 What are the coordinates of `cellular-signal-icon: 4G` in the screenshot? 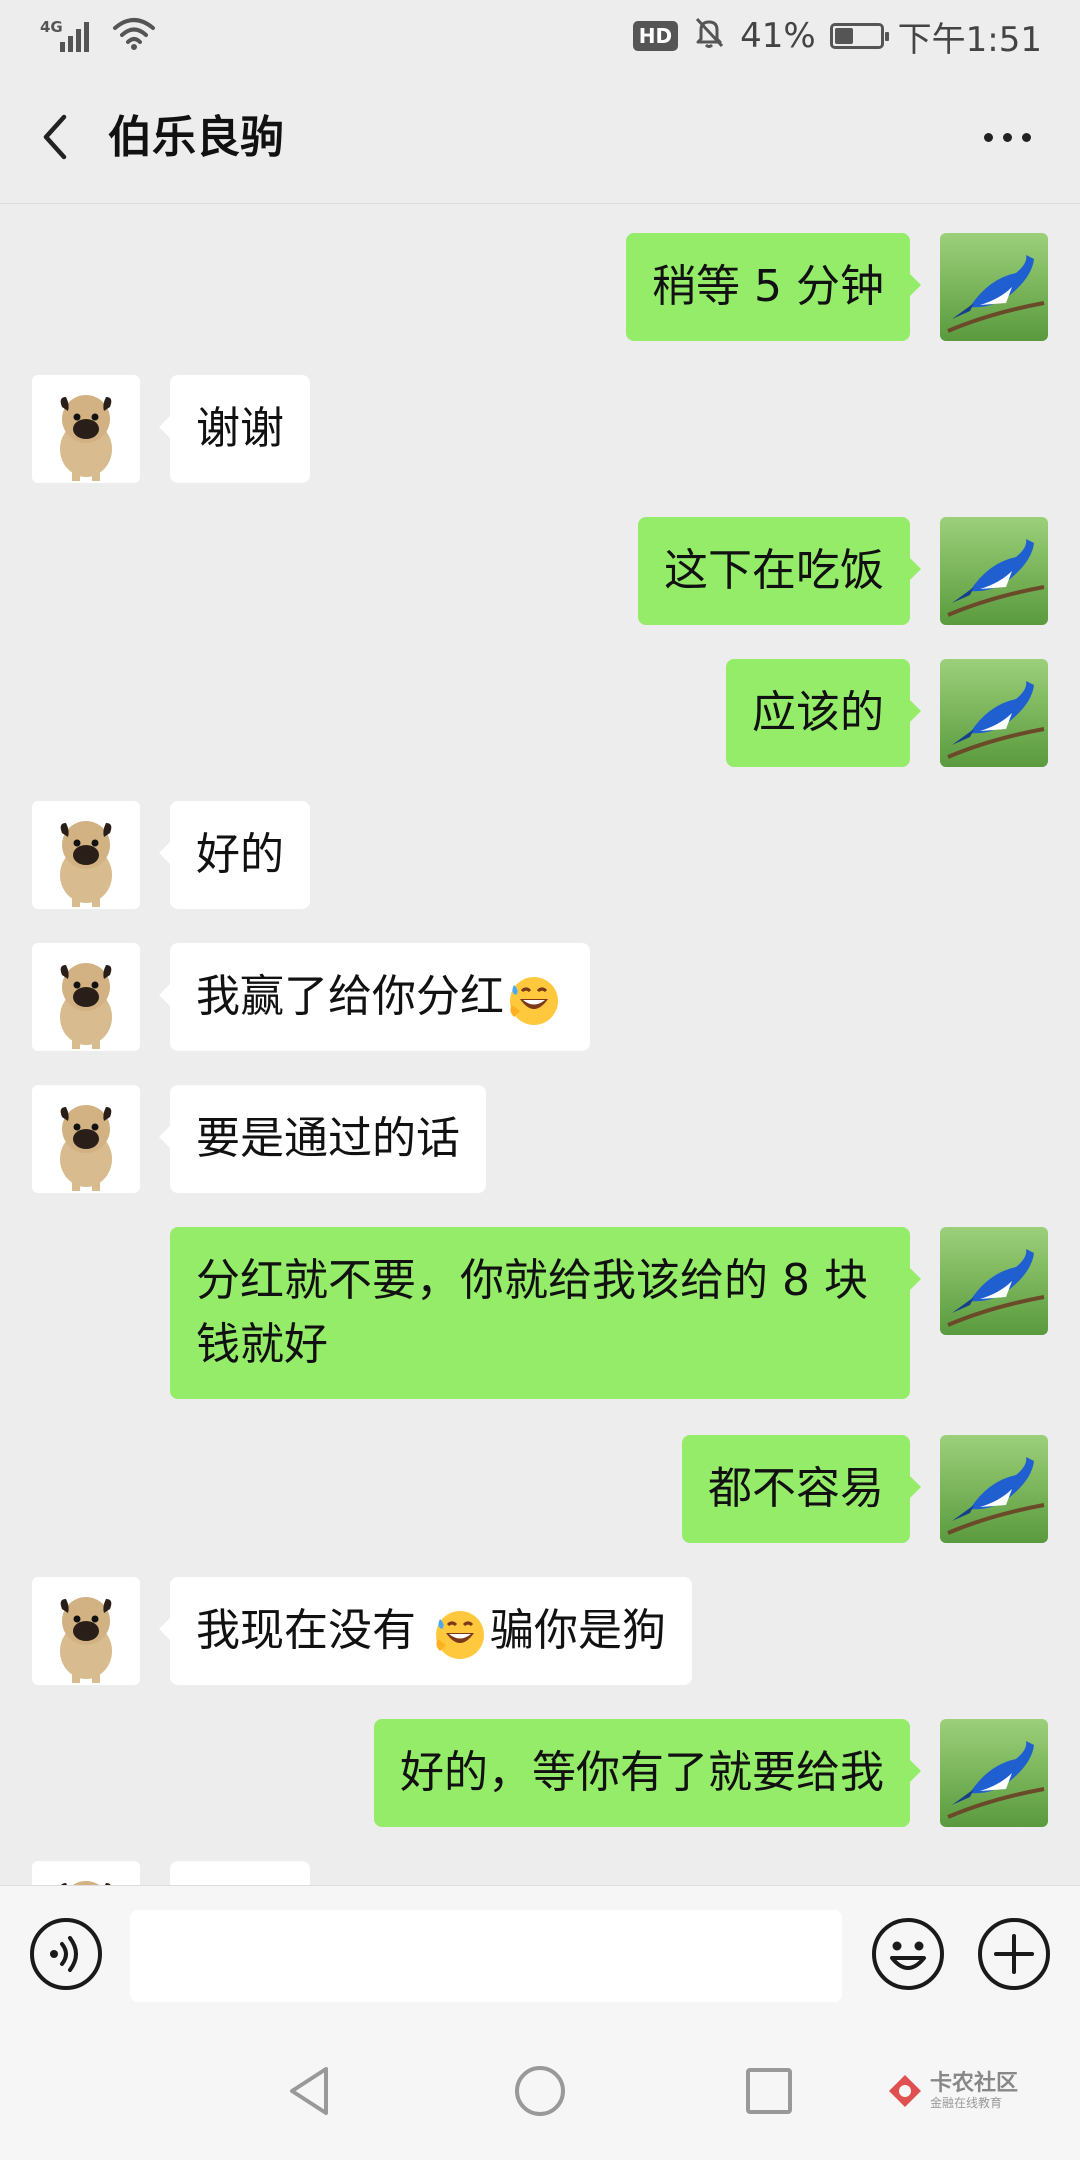 It's located at (71, 36).